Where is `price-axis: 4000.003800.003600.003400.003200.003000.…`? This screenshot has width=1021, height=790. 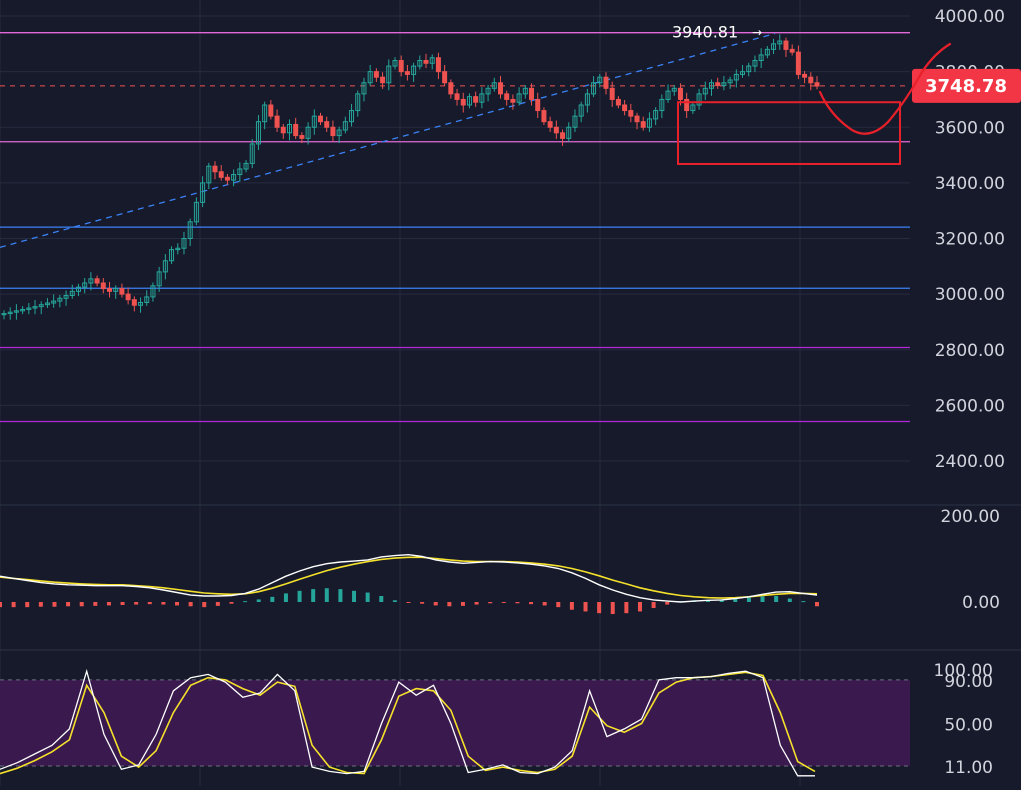 price-axis: 4000.003800.003600.003400.003200.003000.… is located at coordinates (966, 392).